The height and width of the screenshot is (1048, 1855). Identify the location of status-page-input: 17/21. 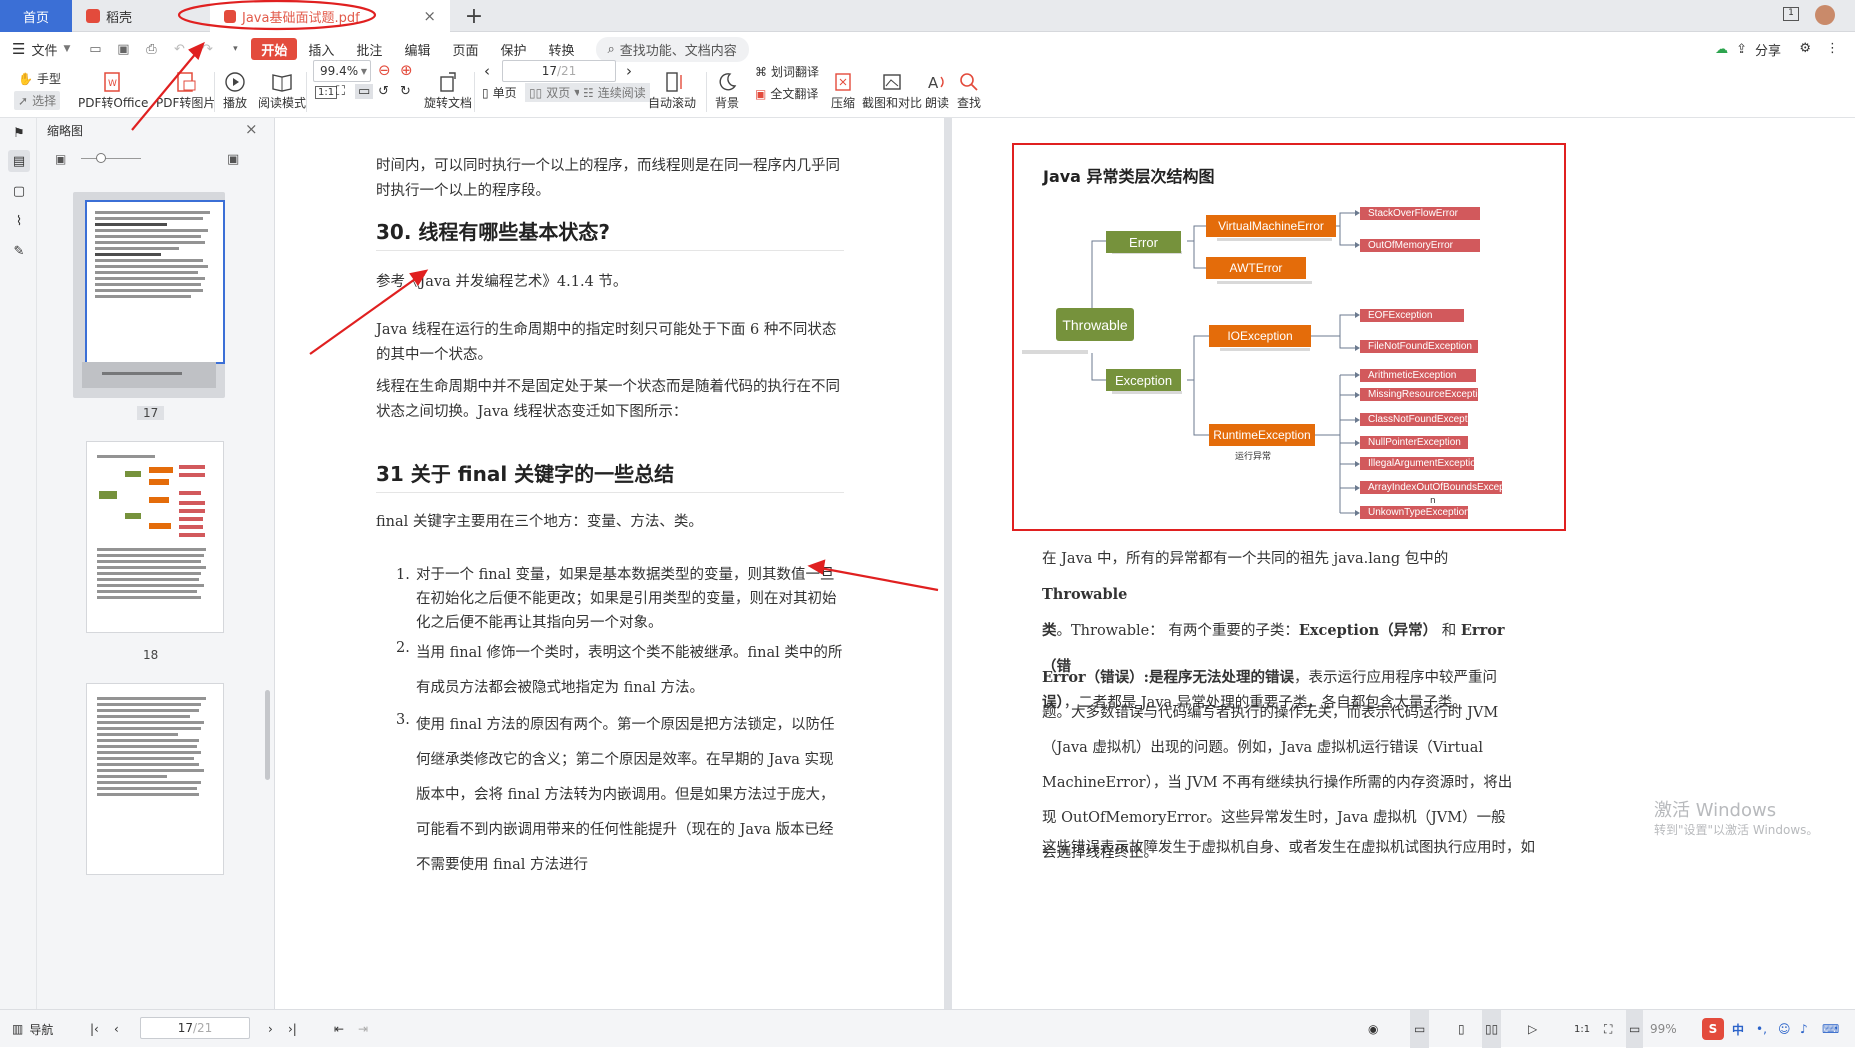
(195, 1028).